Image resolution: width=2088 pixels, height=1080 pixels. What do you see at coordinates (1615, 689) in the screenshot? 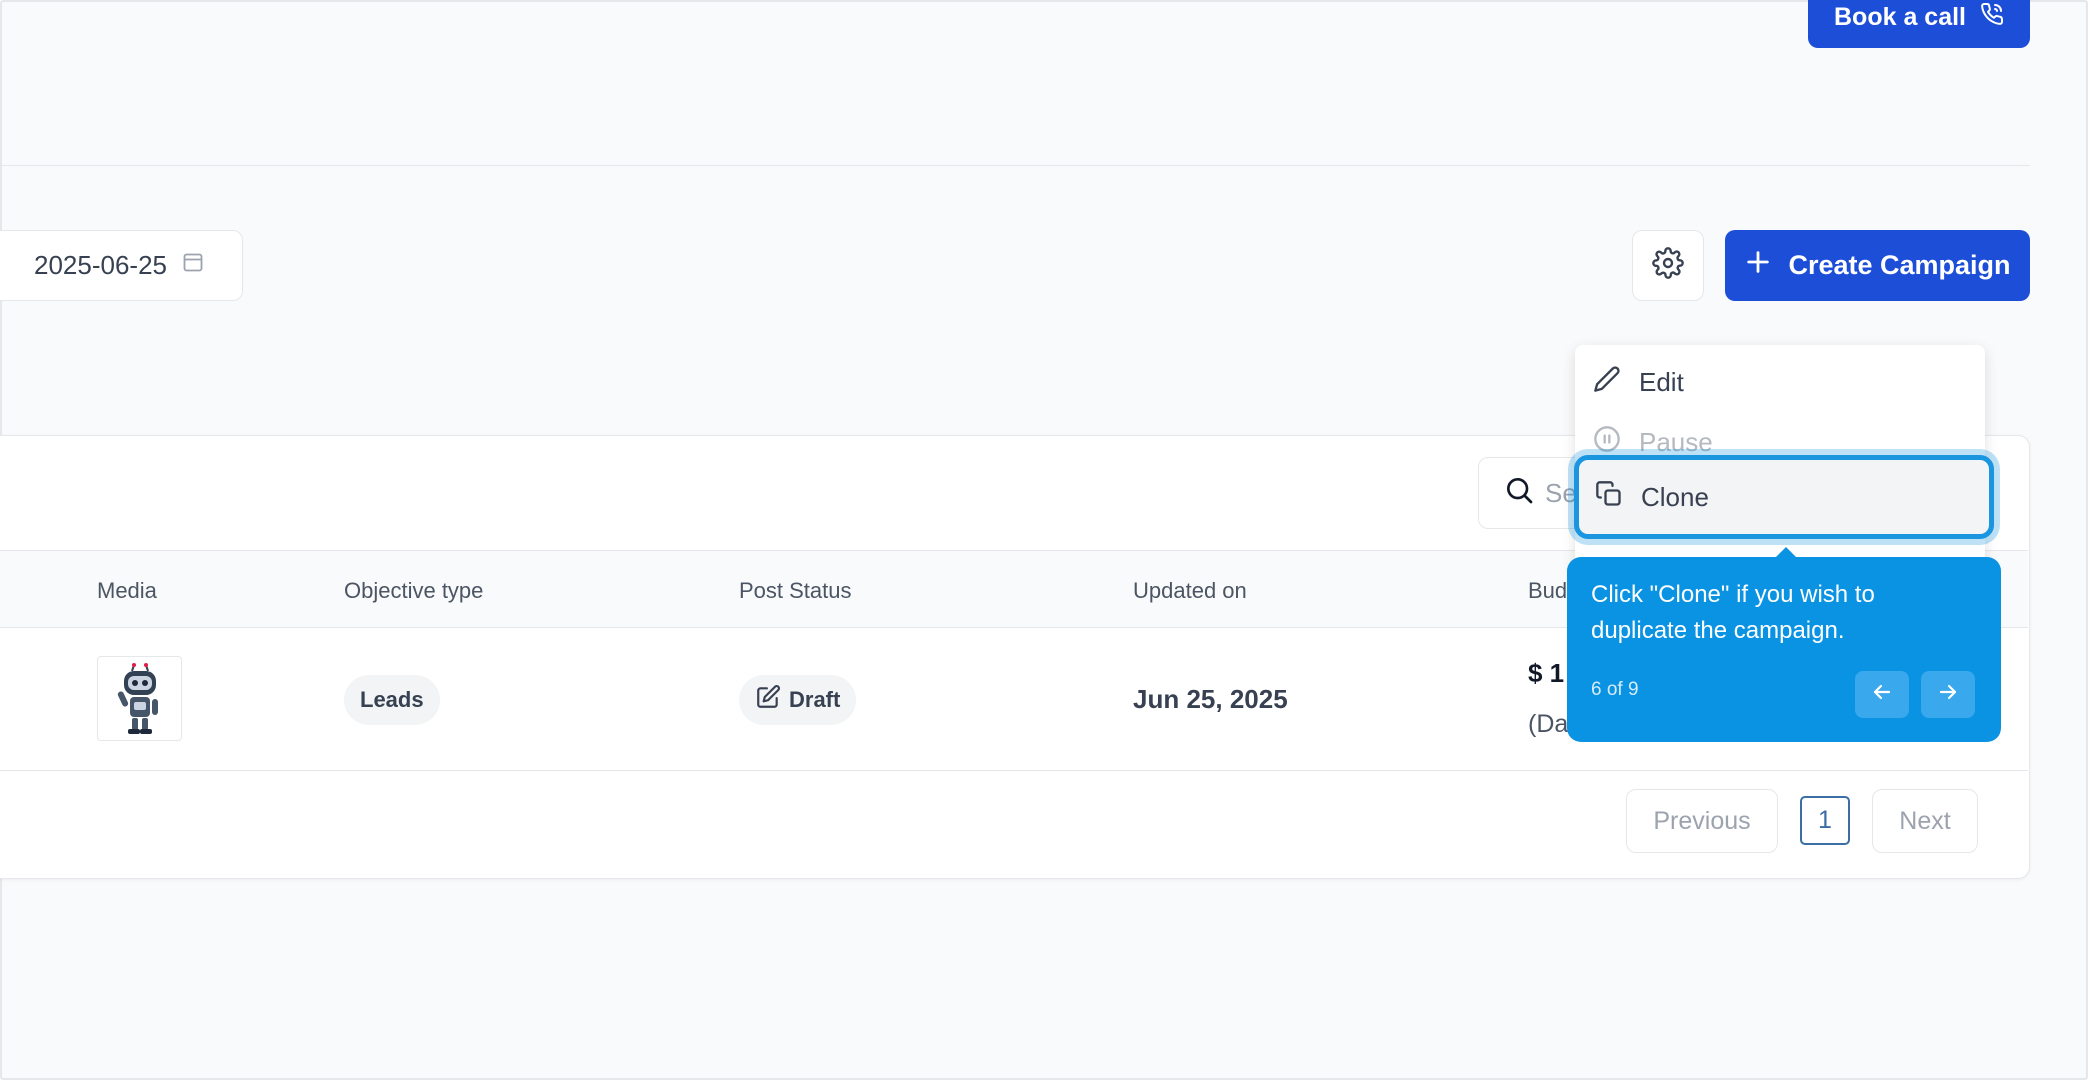
I see `tour-step-counter: 6 of 9` at bounding box center [1615, 689].